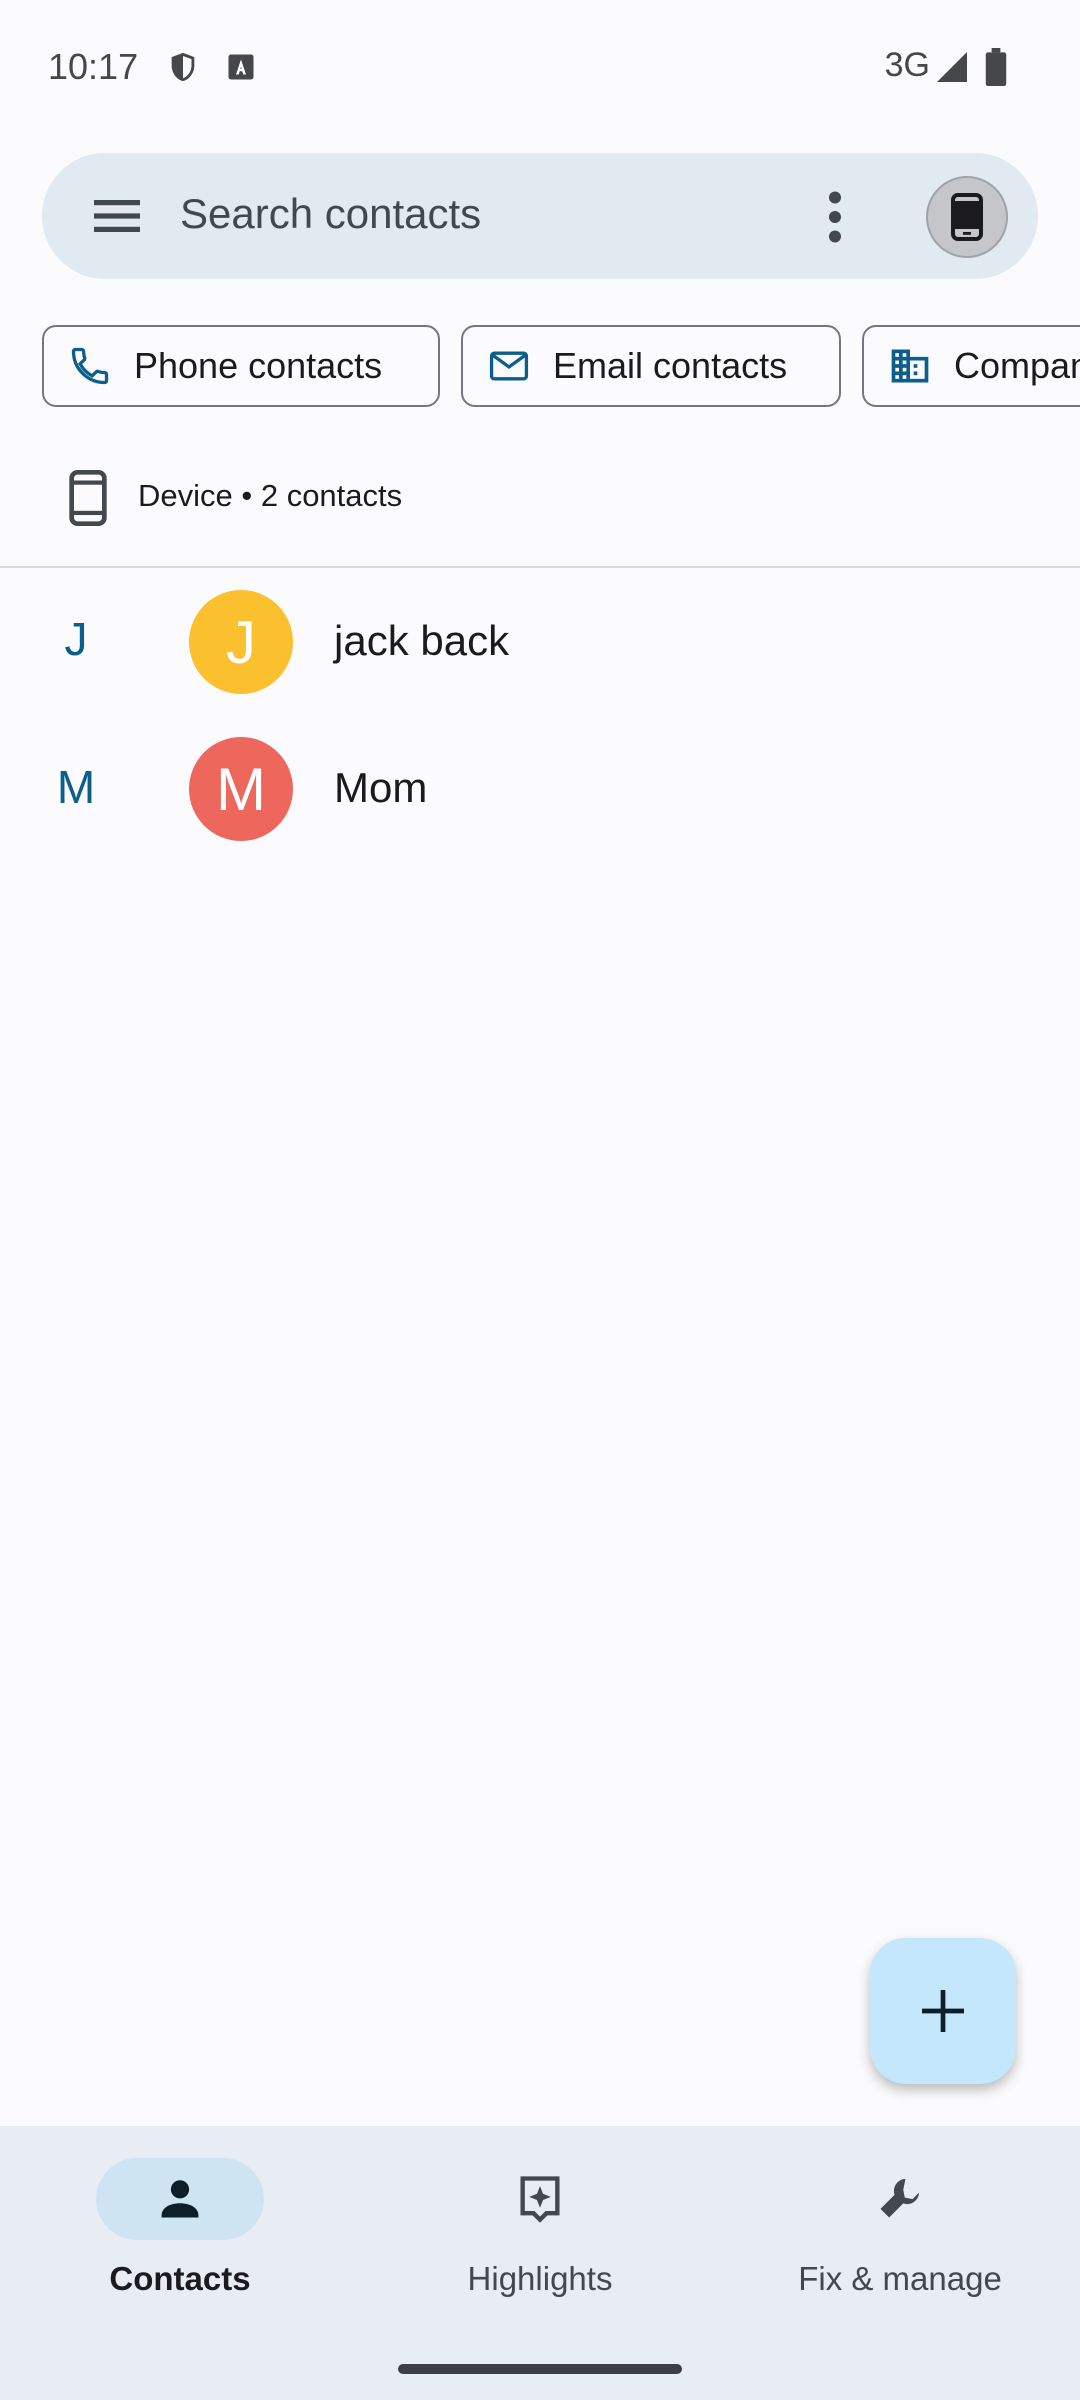  Describe the element at coordinates (540, 2369) in the screenshot. I see `home-indicator` at that location.